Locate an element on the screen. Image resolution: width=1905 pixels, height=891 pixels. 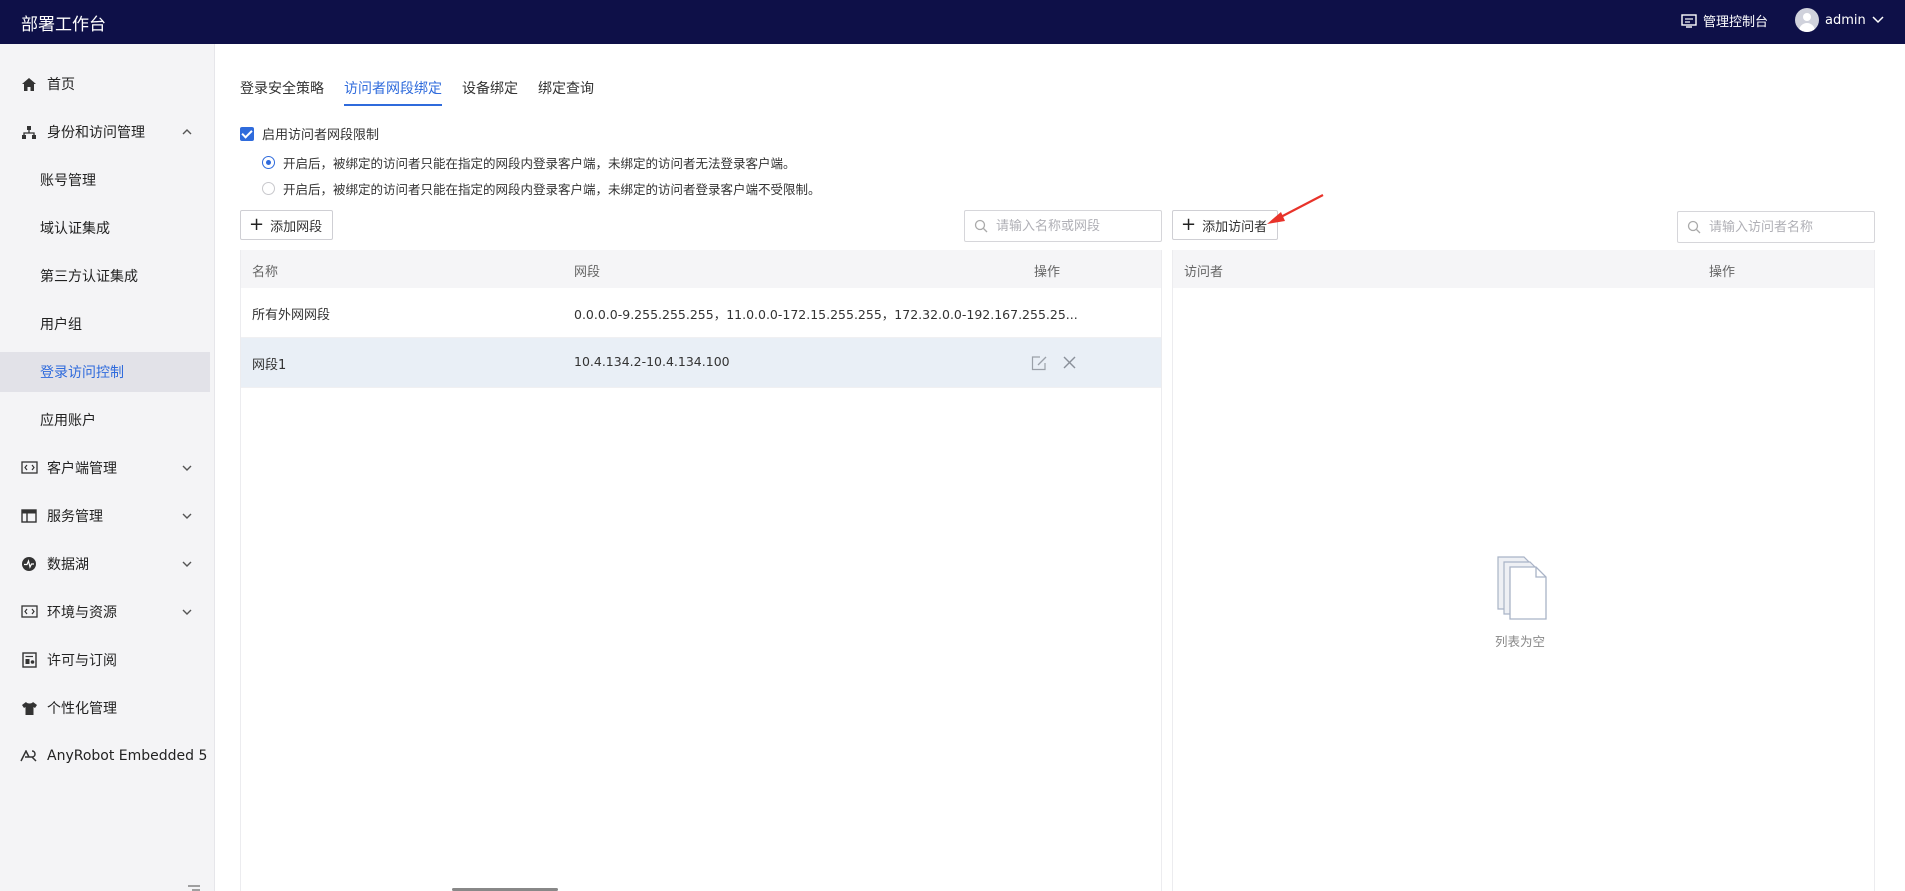
tab-bar: 登录安全策略 访问者网段绑定 设备绑定 绑定查询 is located at coordinates (427, 92).